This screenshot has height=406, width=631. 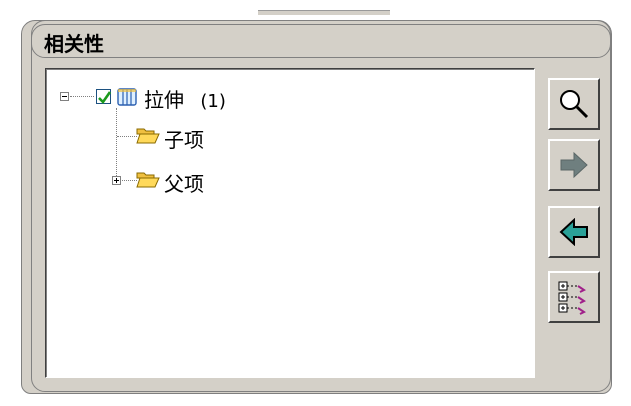 I want to click on forward-button, so click(x=574, y=165).